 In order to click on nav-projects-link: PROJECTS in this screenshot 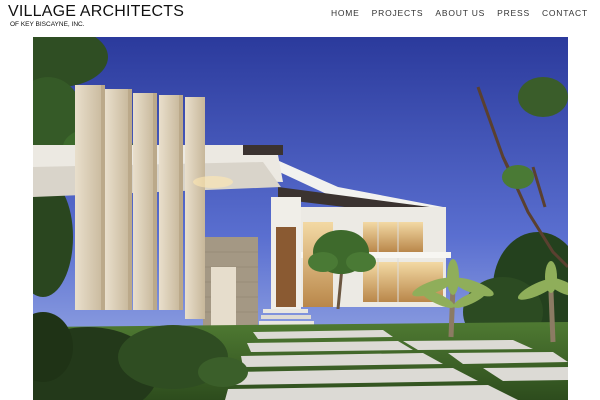, I will do `click(398, 13)`.